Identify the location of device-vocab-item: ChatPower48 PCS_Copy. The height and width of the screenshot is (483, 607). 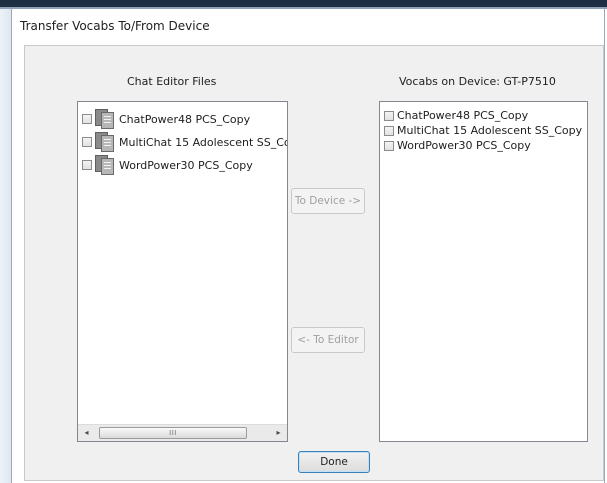
(456, 115).